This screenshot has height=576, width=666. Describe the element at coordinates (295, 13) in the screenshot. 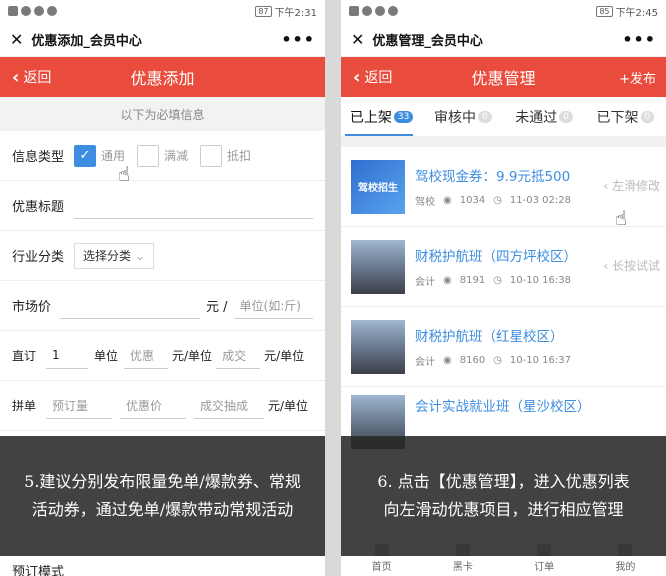

I see `status-time: 下午2:31` at that location.